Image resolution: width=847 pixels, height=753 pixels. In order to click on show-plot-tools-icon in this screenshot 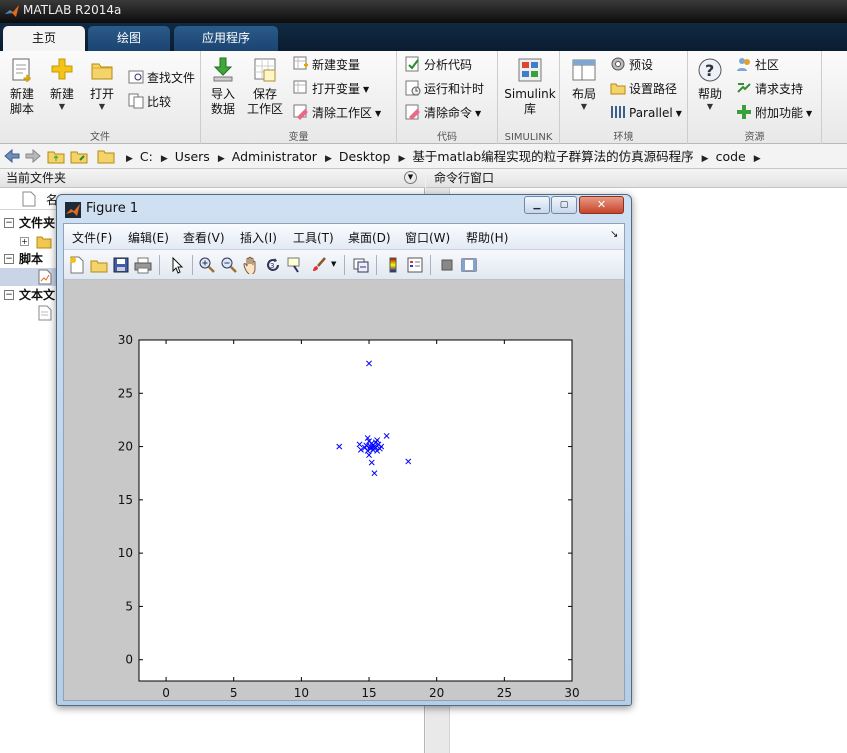, I will do `click(469, 265)`.